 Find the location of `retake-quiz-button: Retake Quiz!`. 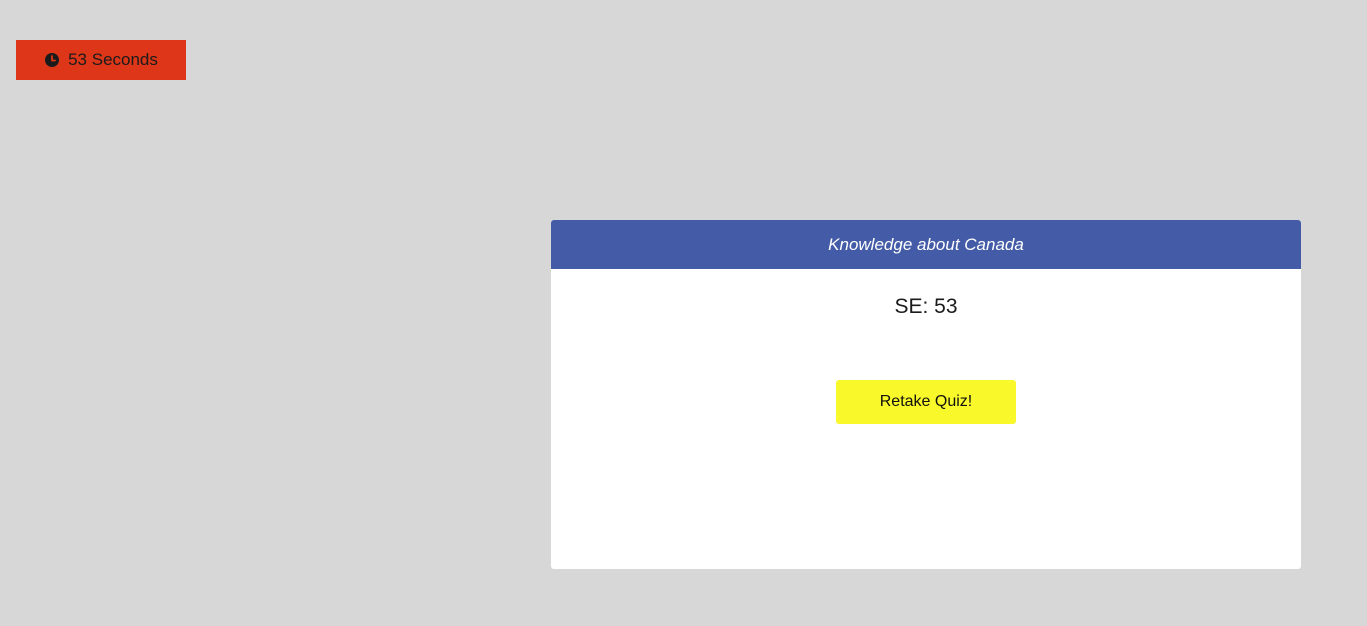

retake-quiz-button: Retake Quiz! is located at coordinates (926, 402).